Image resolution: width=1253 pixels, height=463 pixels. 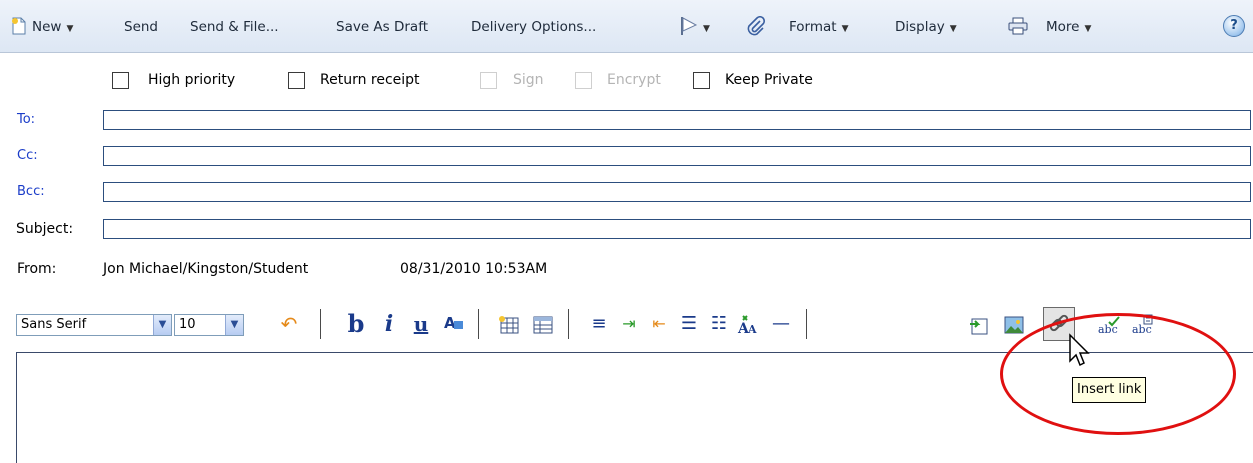 I want to click on new-button: New ▼, so click(x=41, y=27).